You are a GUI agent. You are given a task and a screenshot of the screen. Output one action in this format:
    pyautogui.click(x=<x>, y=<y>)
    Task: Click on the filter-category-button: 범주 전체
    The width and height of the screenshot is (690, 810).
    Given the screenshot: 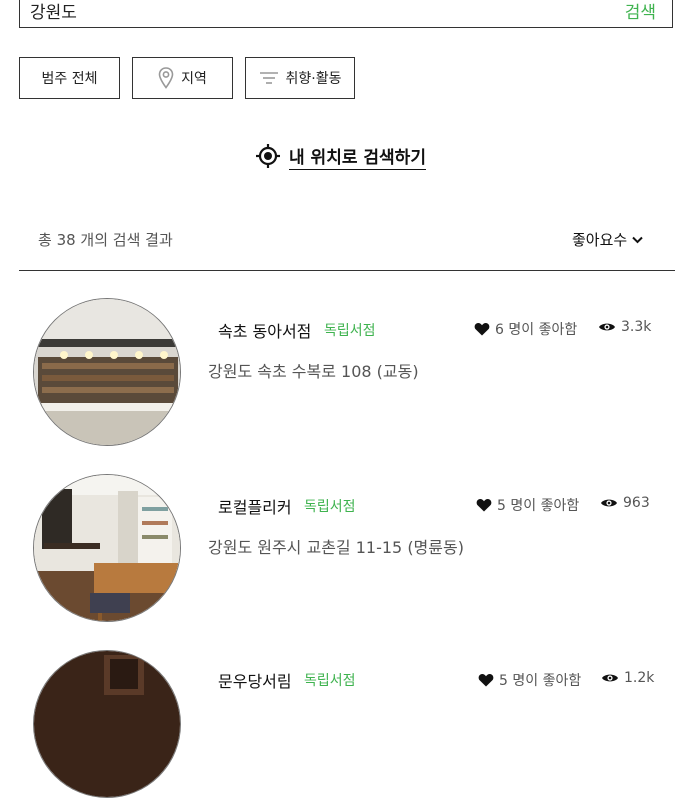 What is the action you would take?
    pyautogui.click(x=69, y=78)
    